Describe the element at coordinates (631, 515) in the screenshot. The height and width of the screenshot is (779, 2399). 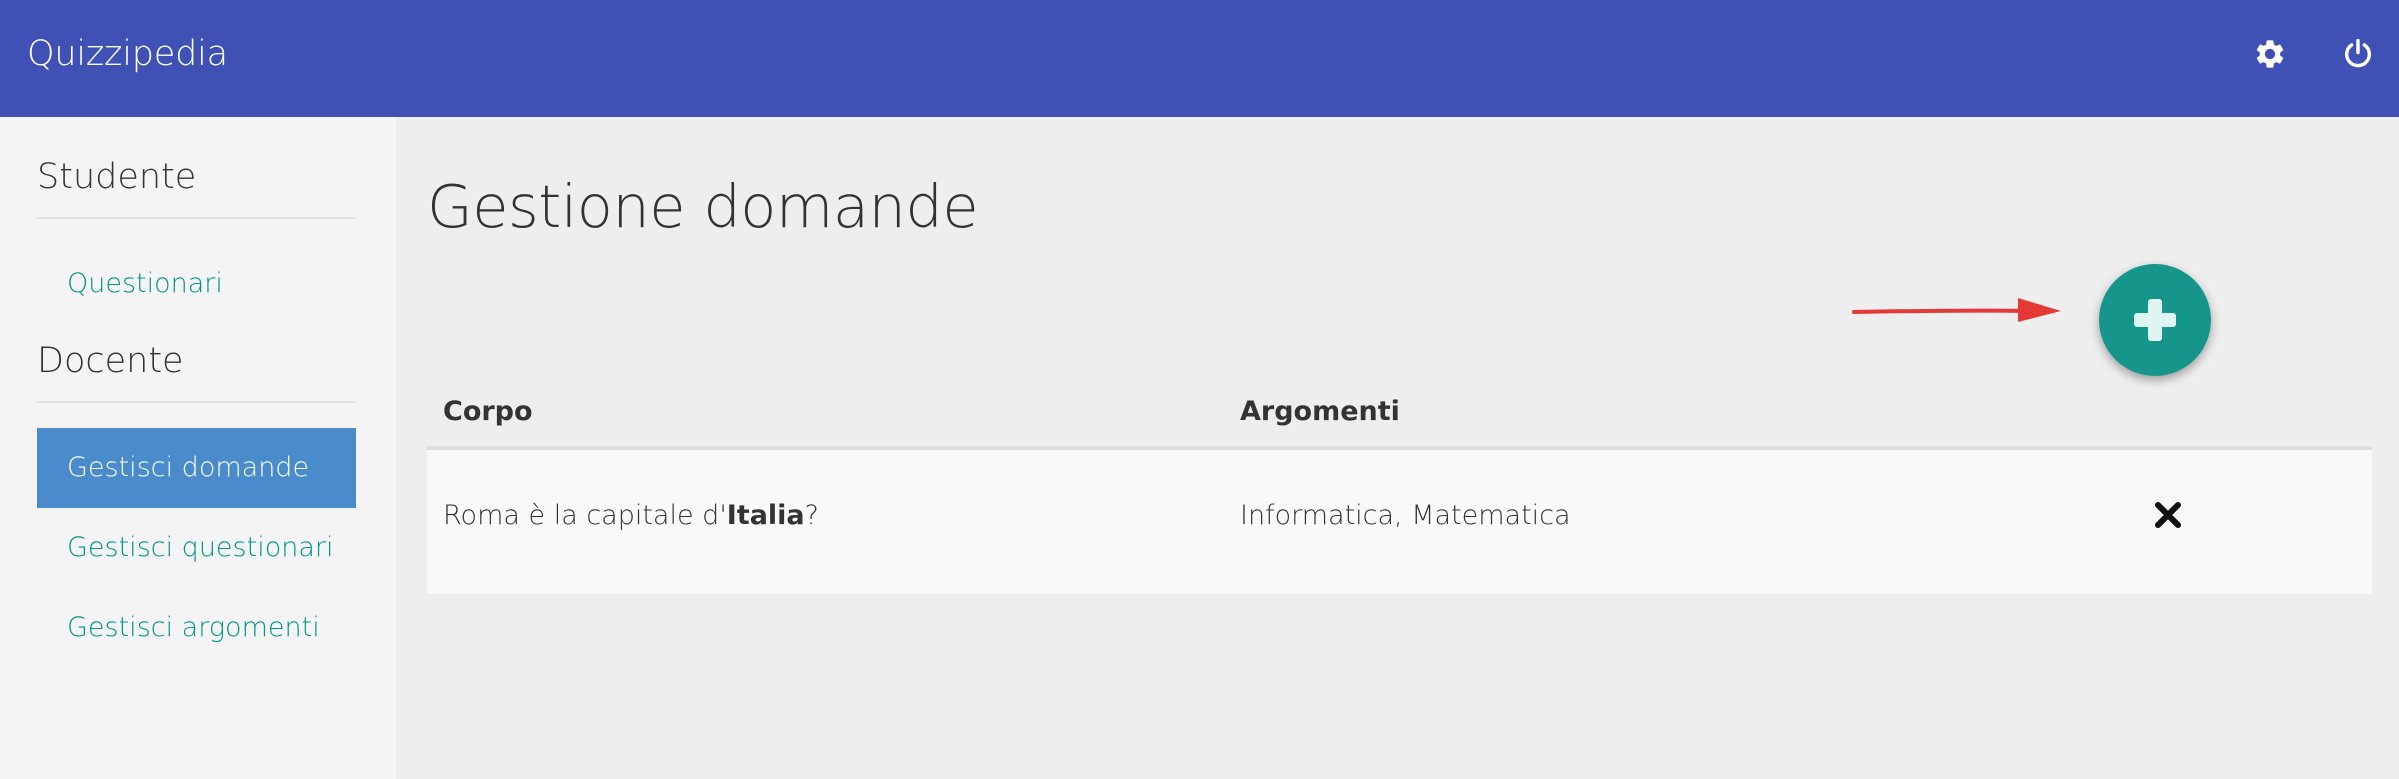
I see `question-body: Roma è la capitale d'Italia?` at that location.